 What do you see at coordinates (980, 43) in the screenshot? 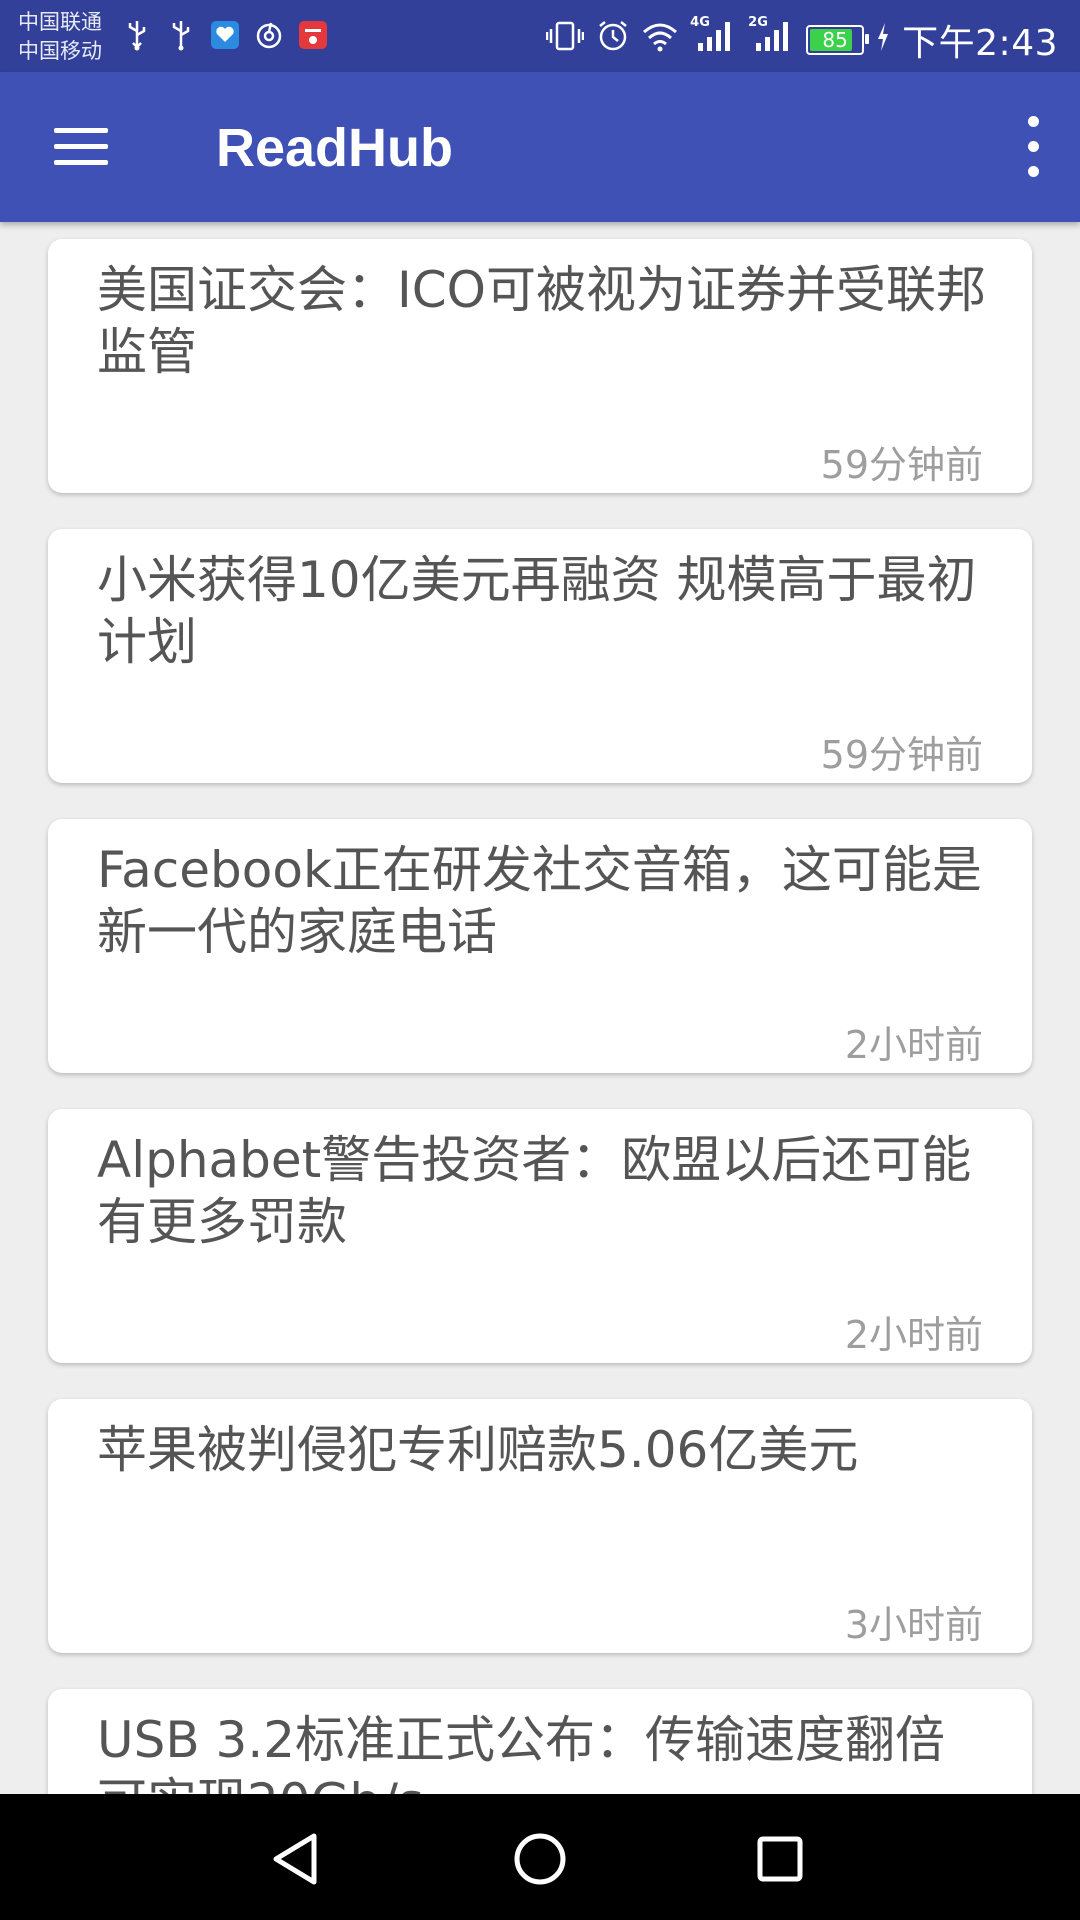
I see `clock: 下午2:43` at bounding box center [980, 43].